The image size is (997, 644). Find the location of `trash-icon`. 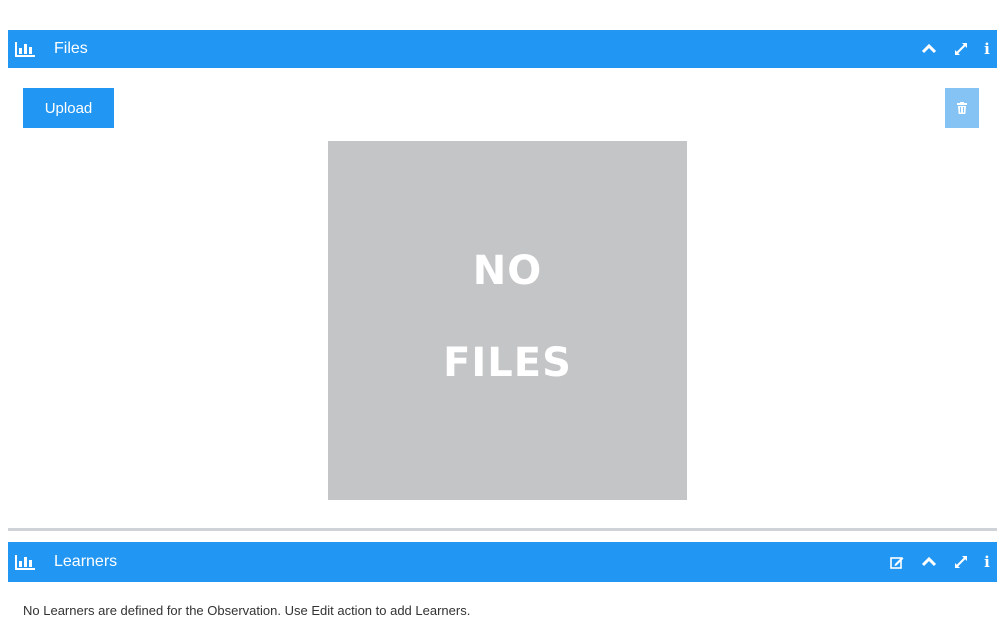

trash-icon is located at coordinates (962, 108).